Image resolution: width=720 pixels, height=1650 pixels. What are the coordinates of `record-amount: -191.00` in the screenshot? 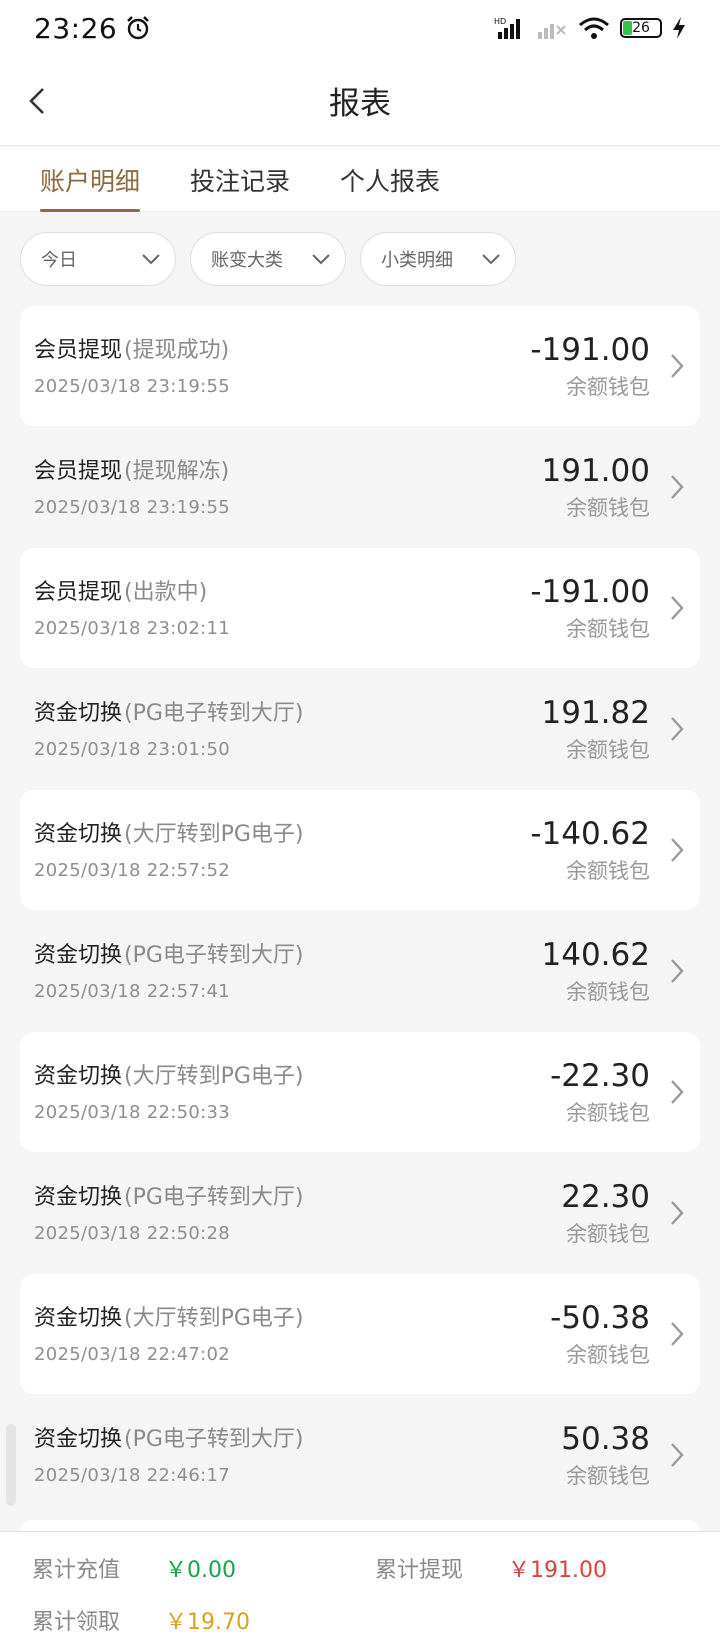 It's located at (590, 592).